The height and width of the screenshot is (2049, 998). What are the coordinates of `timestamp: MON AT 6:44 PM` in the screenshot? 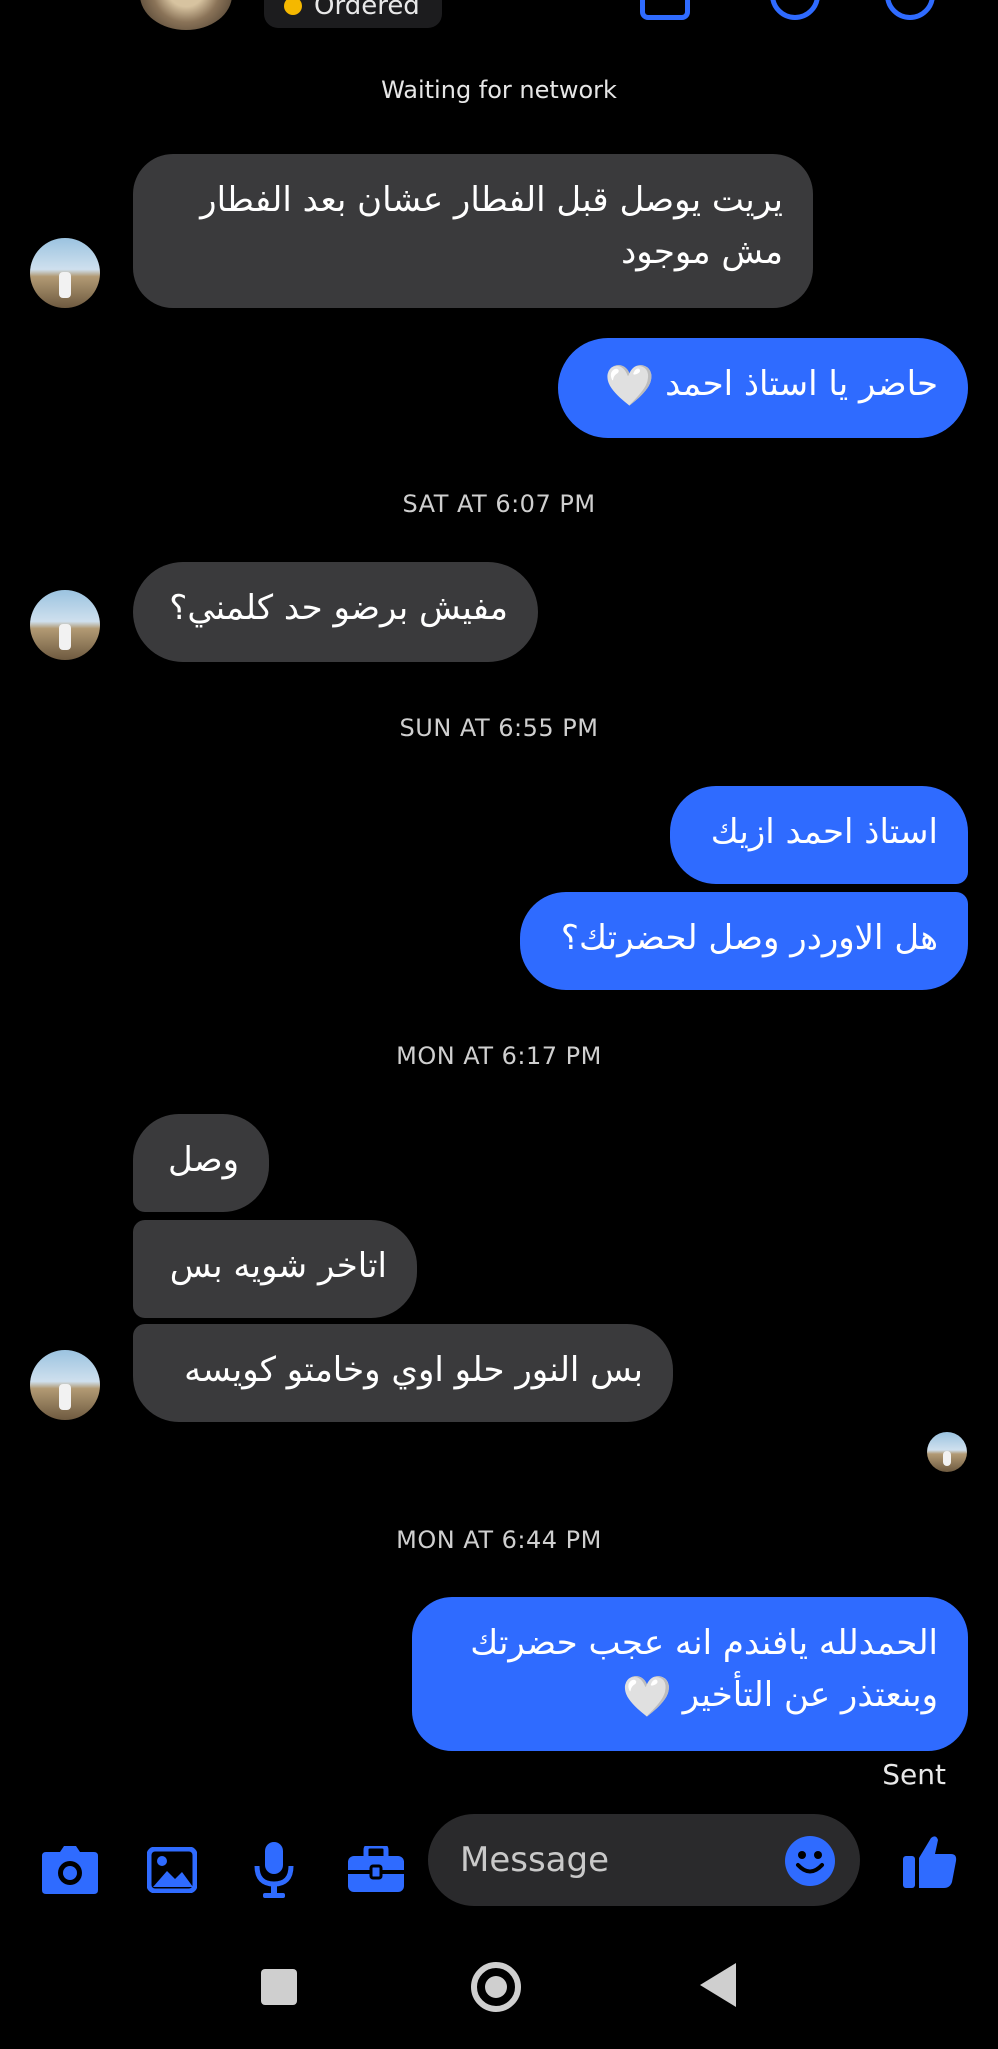 It's located at (499, 1540).